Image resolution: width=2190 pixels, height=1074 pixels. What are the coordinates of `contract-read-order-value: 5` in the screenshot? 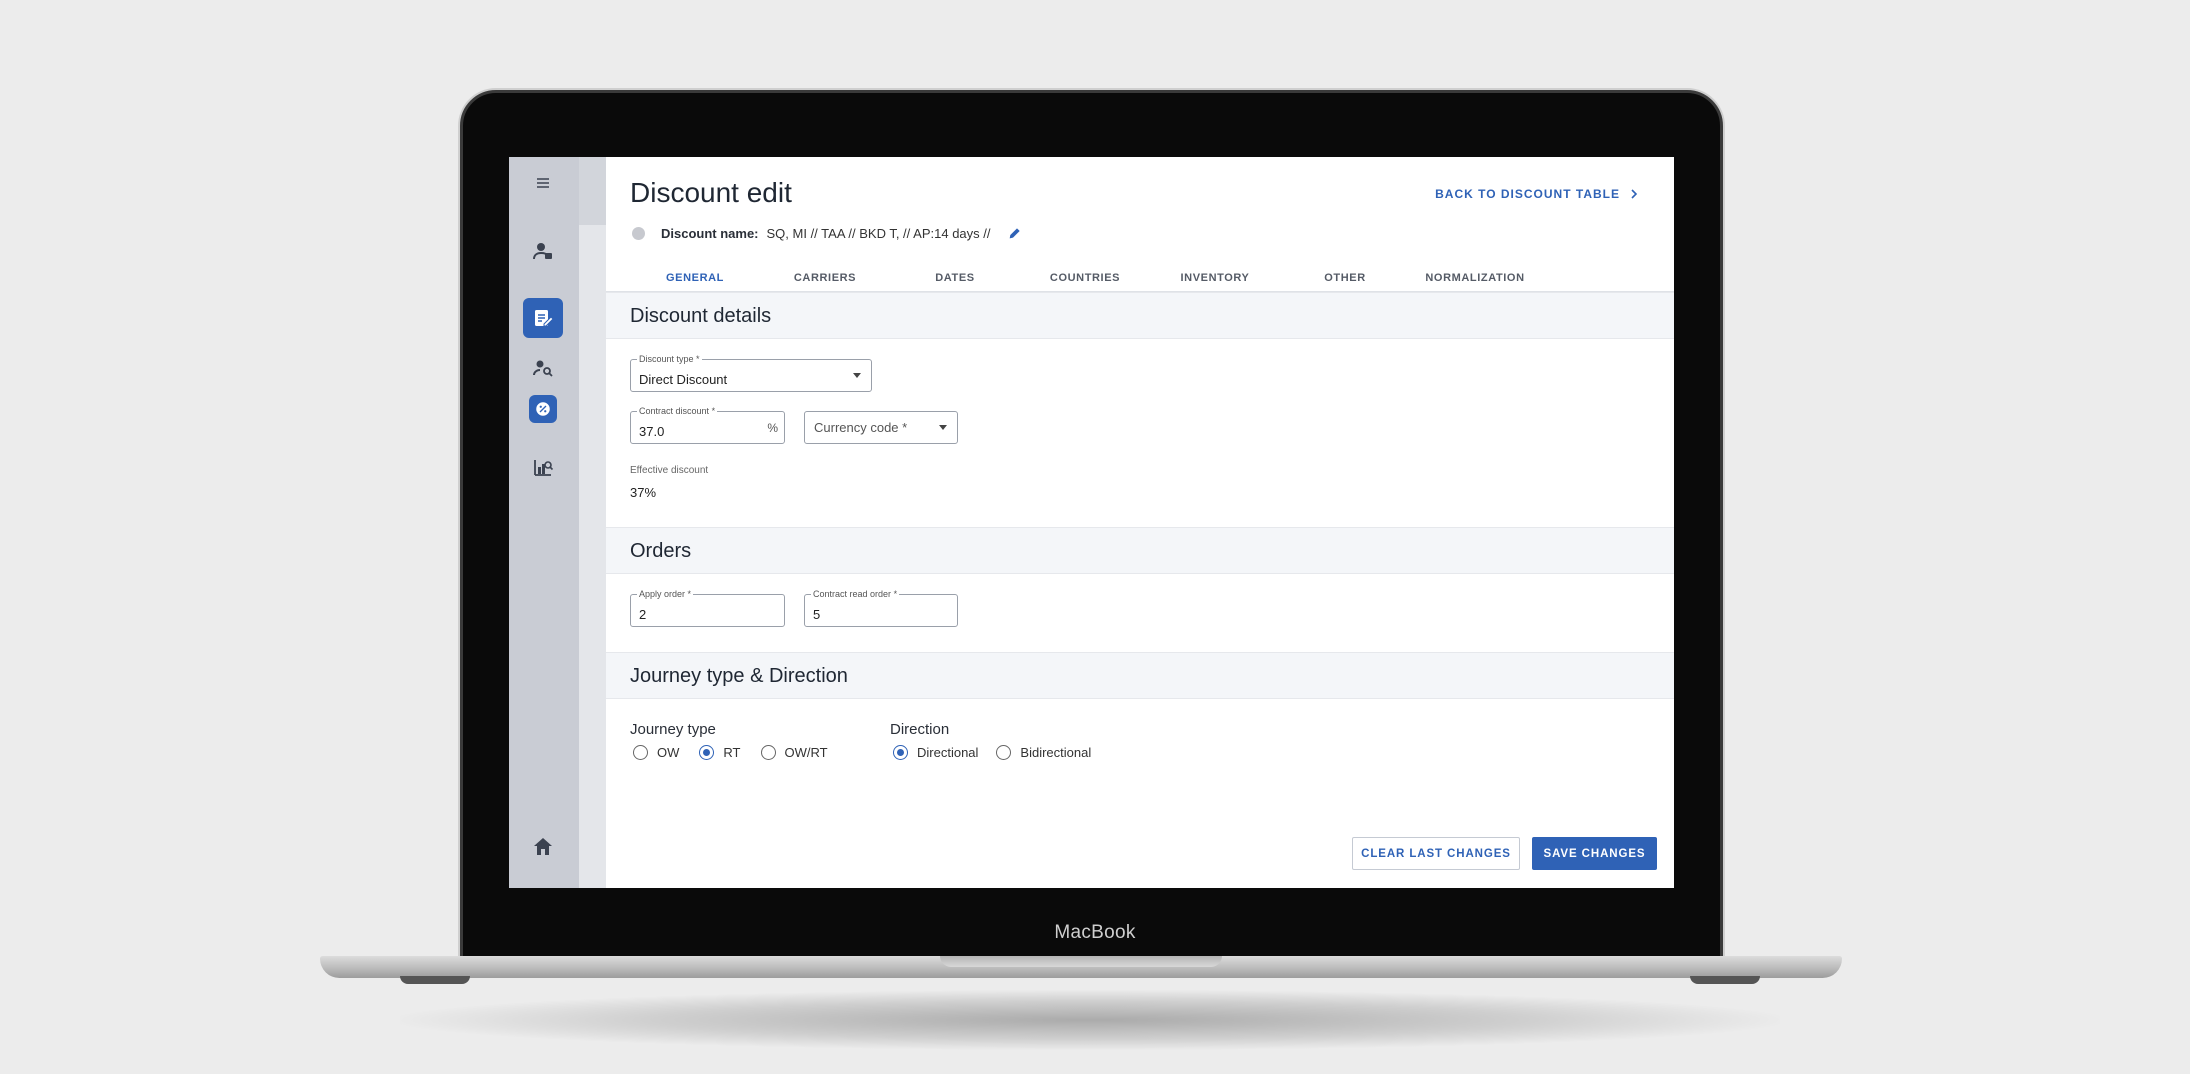 It's located at (817, 614).